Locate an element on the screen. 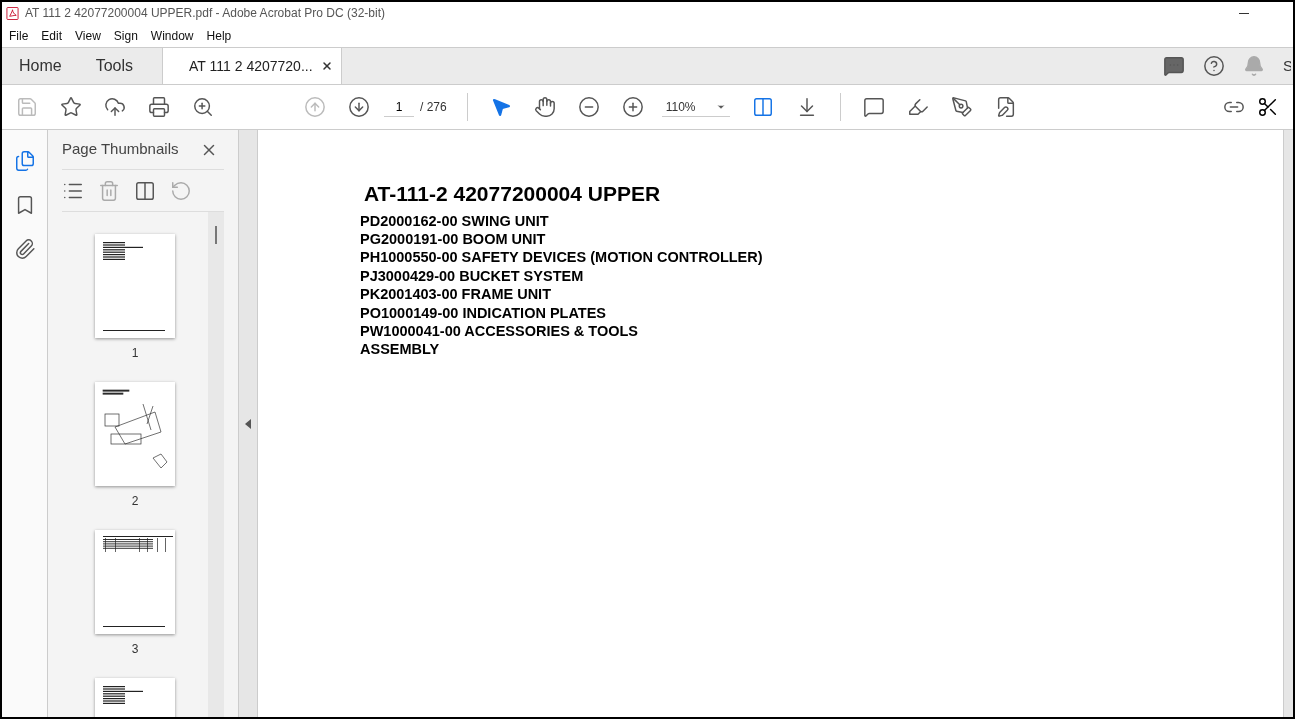 The image size is (1295, 719). pdf-icon is located at coordinates (12, 13).